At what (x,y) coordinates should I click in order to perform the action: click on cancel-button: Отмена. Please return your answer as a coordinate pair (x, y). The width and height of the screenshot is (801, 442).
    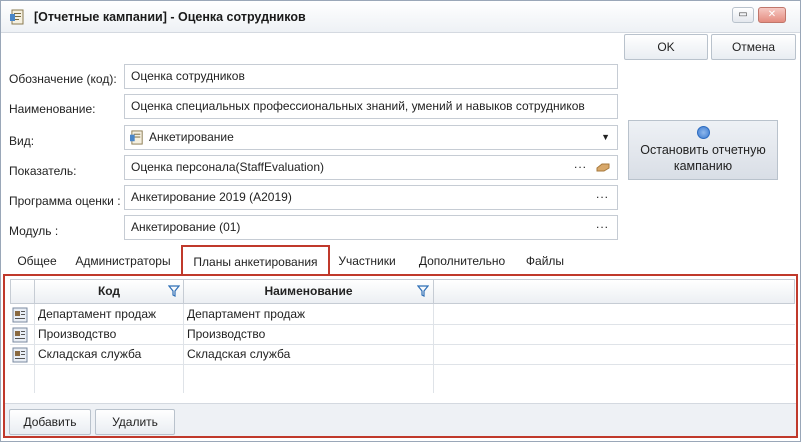
    Looking at the image, I should click on (753, 47).